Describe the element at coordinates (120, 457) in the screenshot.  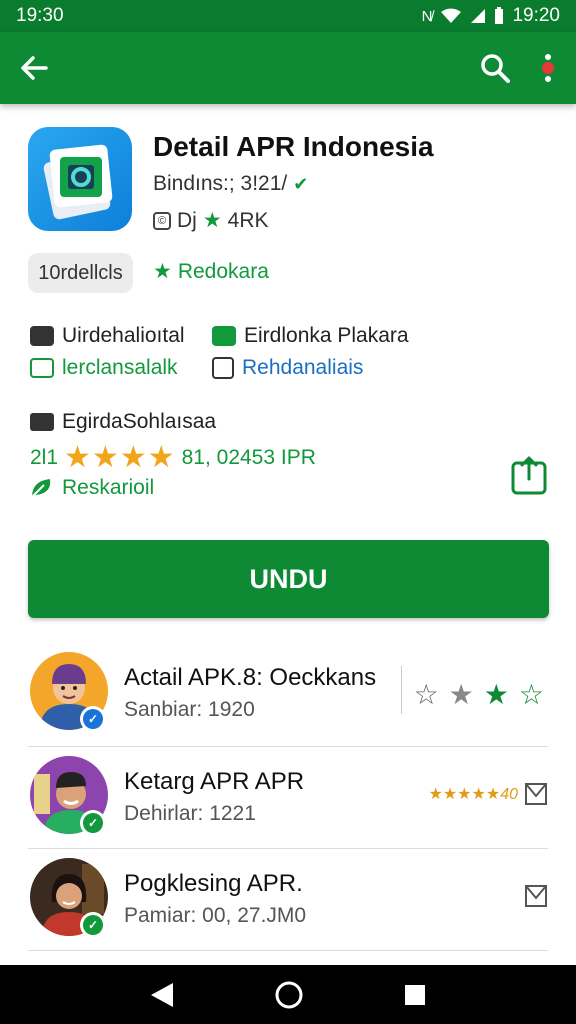
I see `rating-stars: ★★★★` at that location.